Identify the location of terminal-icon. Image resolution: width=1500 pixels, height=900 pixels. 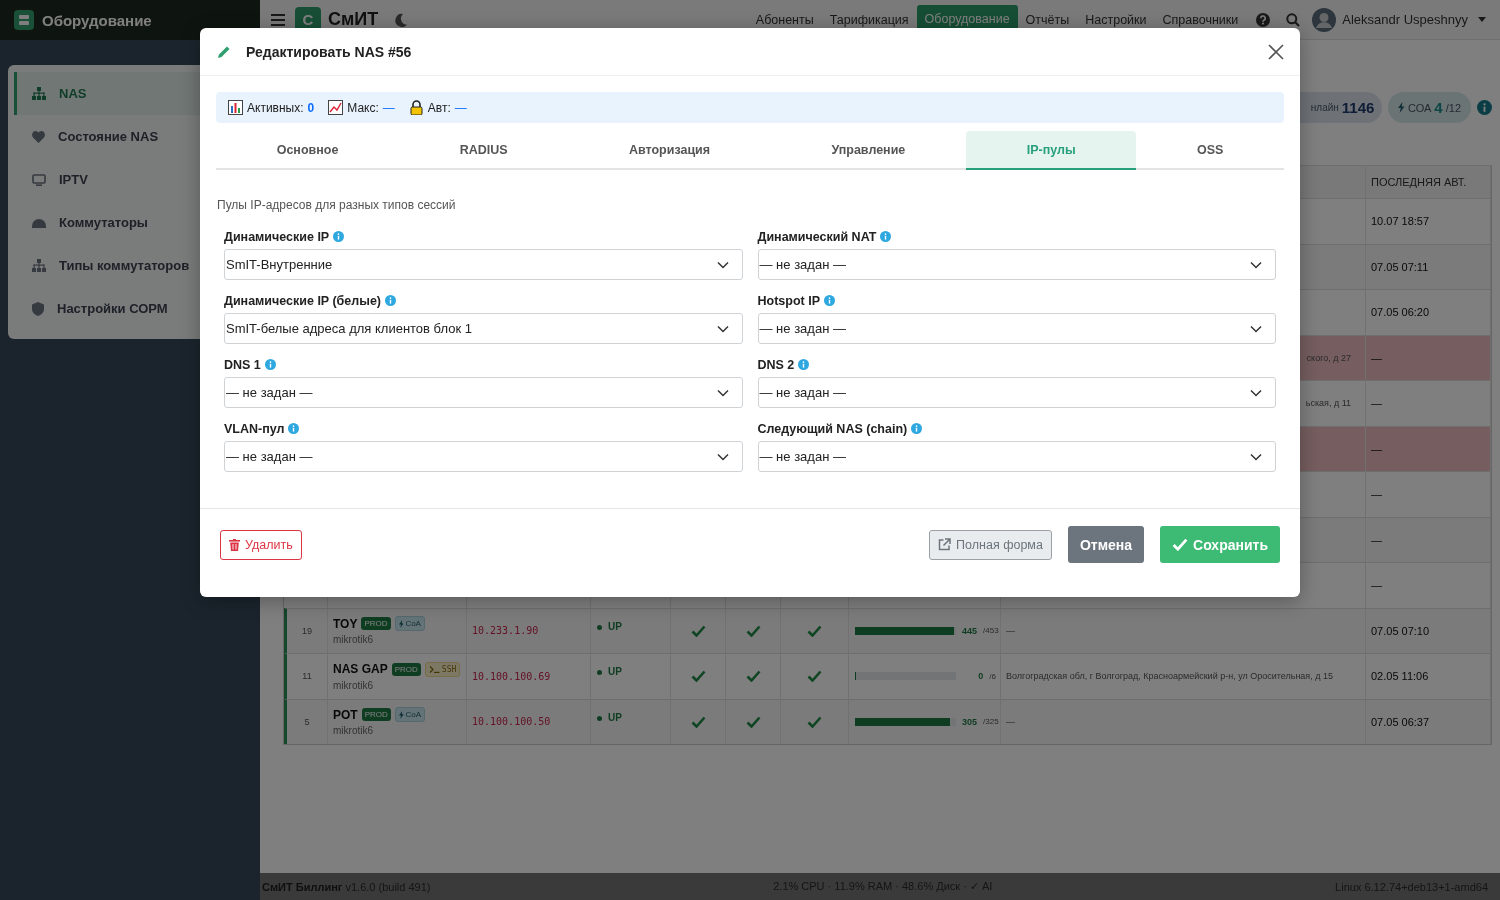
(434, 669).